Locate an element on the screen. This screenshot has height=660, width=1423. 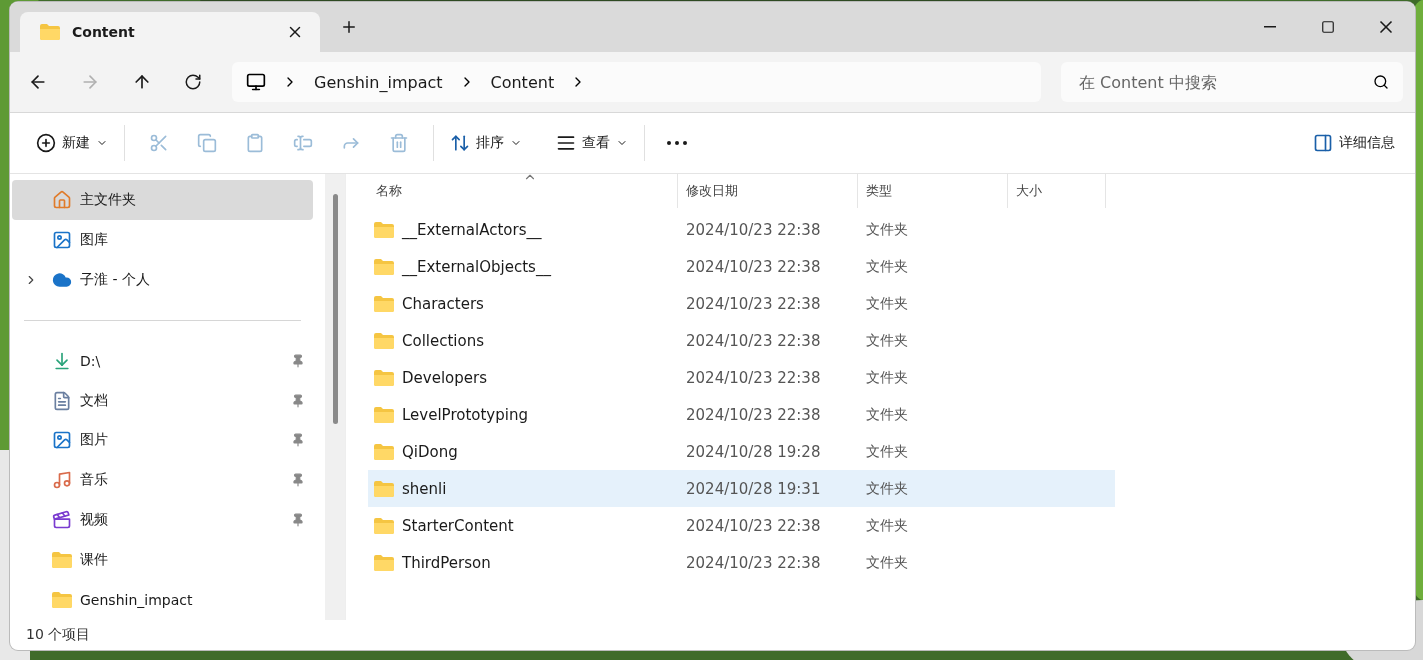
minimize-icon is located at coordinates (1270, 27).